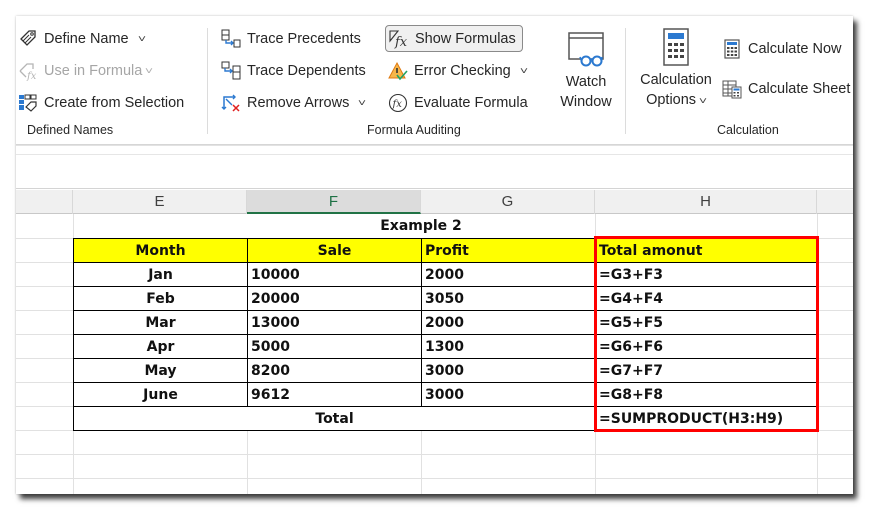  Describe the element at coordinates (706, 394) in the screenshot. I see `cell-total-formula: =G8+F8` at that location.